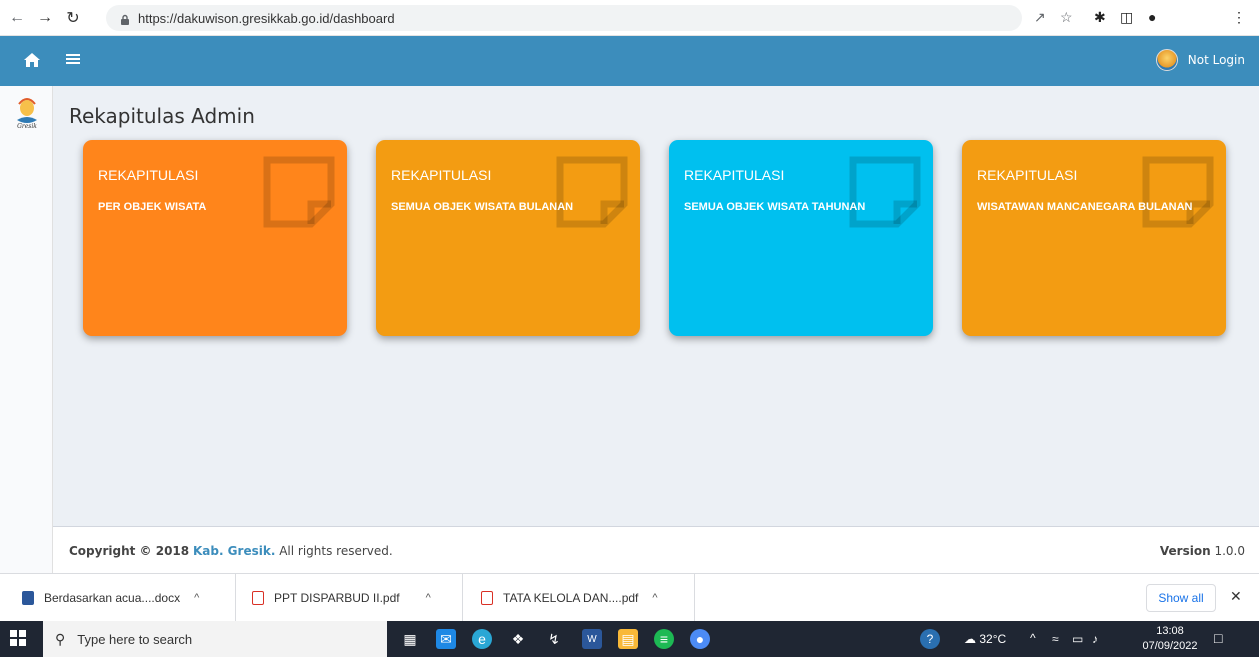 Image resolution: width=1259 pixels, height=657 pixels. I want to click on version-value: 1.0.0, so click(1229, 551).